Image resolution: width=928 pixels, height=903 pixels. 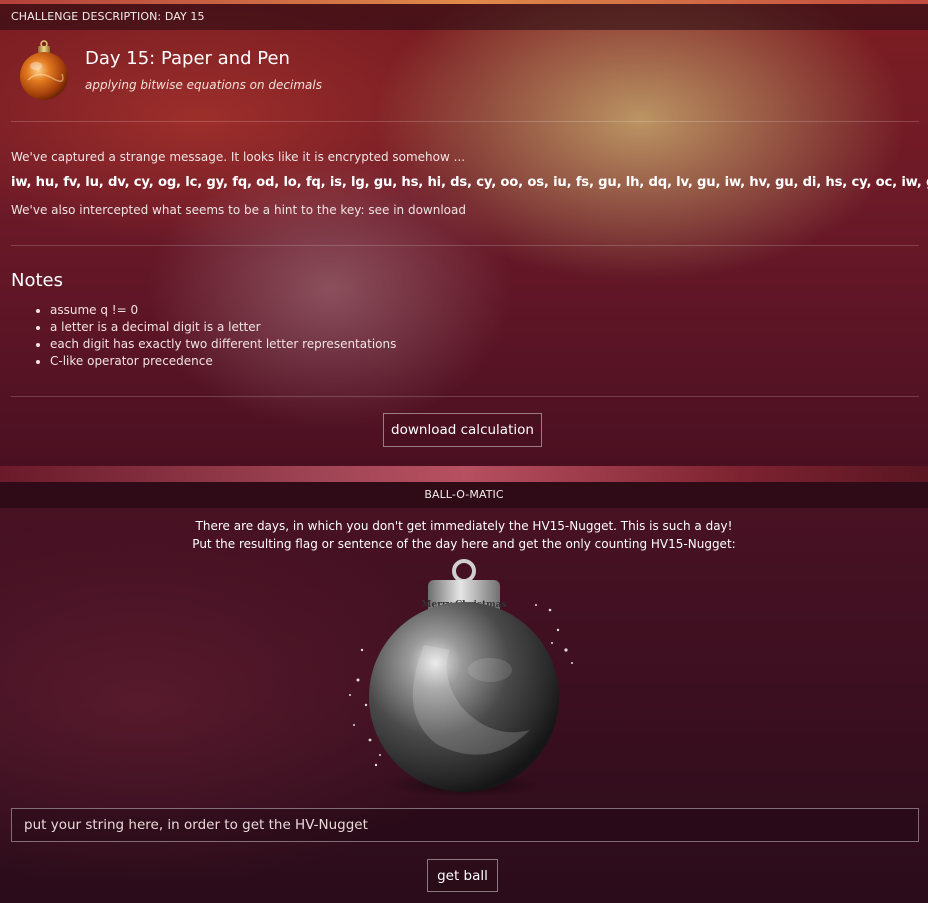 What do you see at coordinates (464, 474) in the screenshot?
I see `section-divider-band` at bounding box center [464, 474].